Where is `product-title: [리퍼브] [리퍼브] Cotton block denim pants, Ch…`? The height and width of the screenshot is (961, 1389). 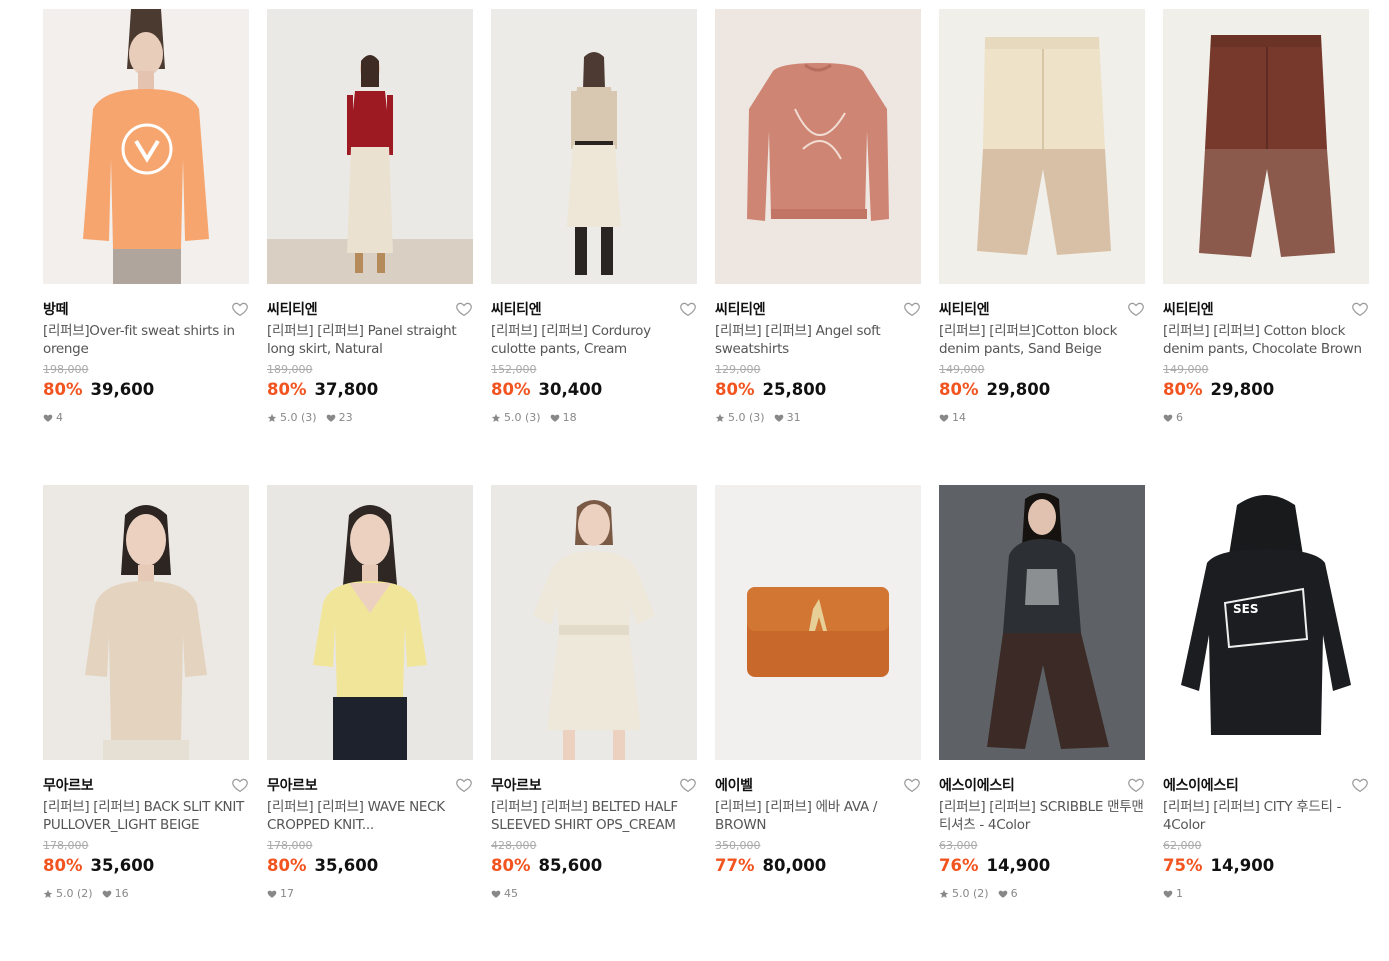 product-title: [리퍼브] [리퍼브] Cotton block denim pants, Ch… is located at coordinates (1266, 340).